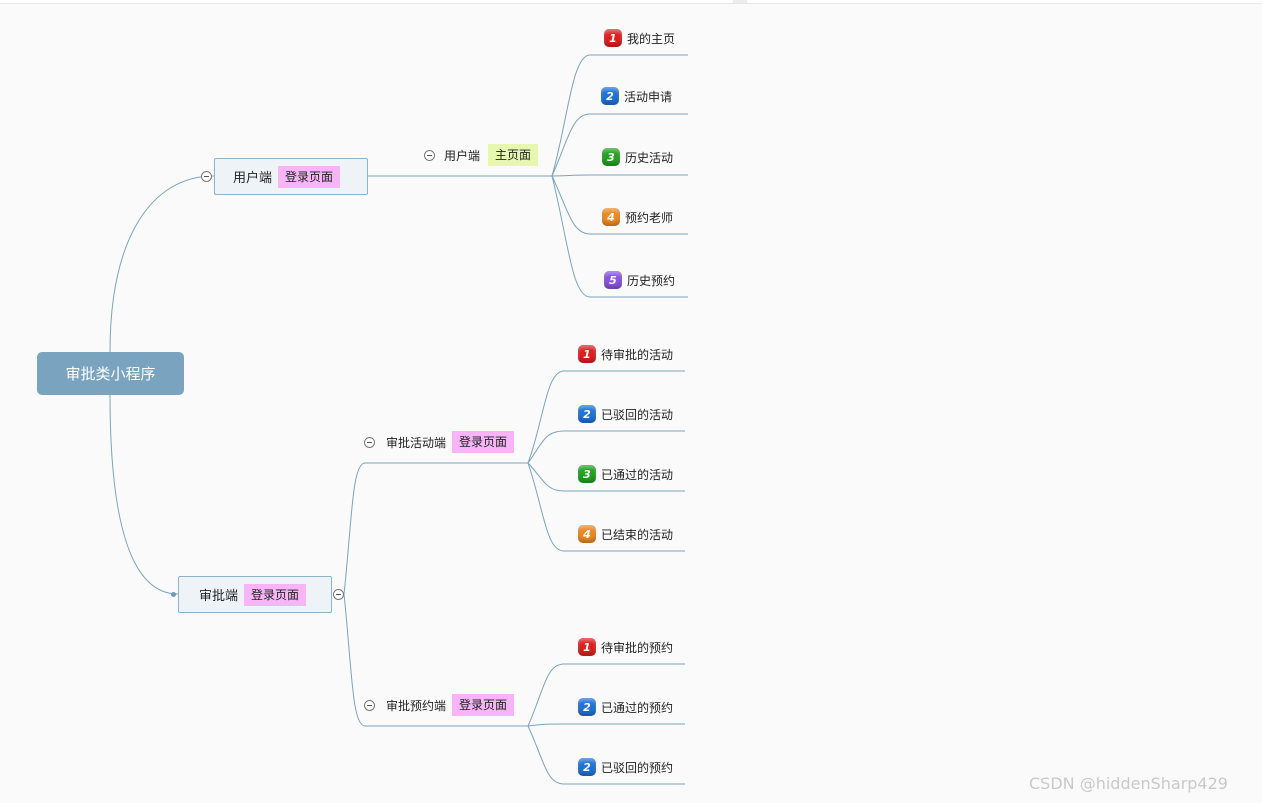 The width and height of the screenshot is (1262, 803). What do you see at coordinates (369, 442) in the screenshot?
I see `activity-sub-collapse-icon` at bounding box center [369, 442].